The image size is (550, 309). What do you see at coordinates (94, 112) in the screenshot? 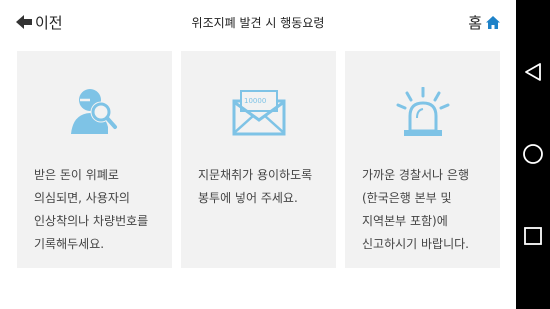
I see `person-search-icon` at bounding box center [94, 112].